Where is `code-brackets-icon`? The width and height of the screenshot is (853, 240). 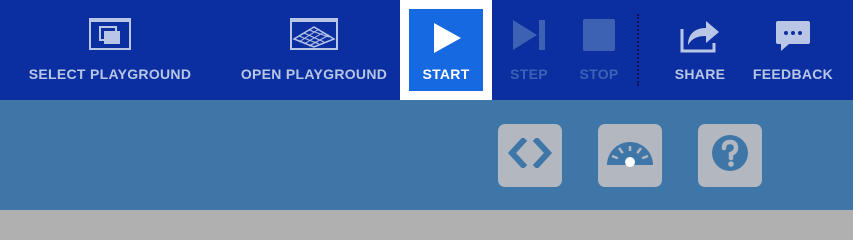
code-brackets-icon is located at coordinates (530, 154).